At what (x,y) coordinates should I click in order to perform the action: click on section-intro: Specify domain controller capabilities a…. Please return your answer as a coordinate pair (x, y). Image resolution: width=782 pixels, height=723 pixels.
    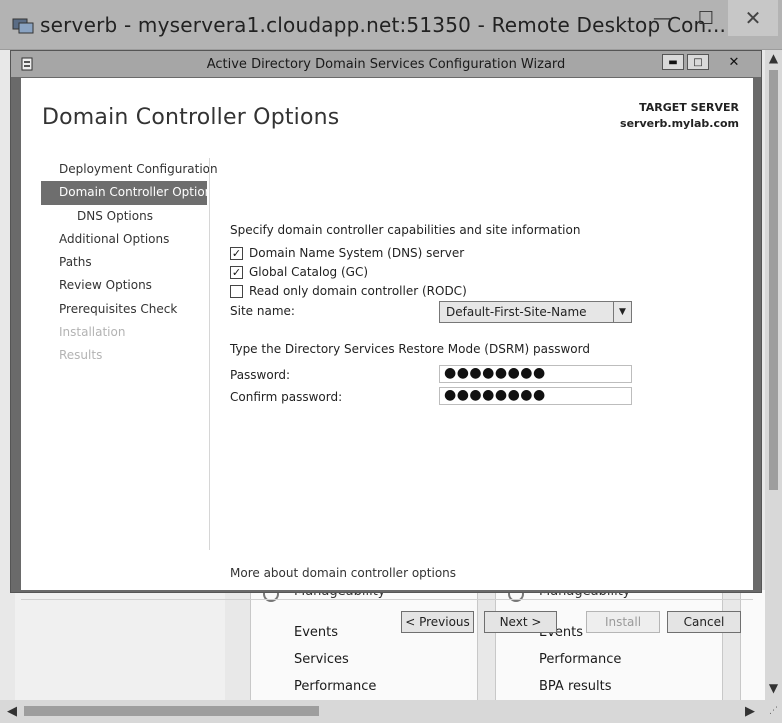
    Looking at the image, I should click on (405, 230).